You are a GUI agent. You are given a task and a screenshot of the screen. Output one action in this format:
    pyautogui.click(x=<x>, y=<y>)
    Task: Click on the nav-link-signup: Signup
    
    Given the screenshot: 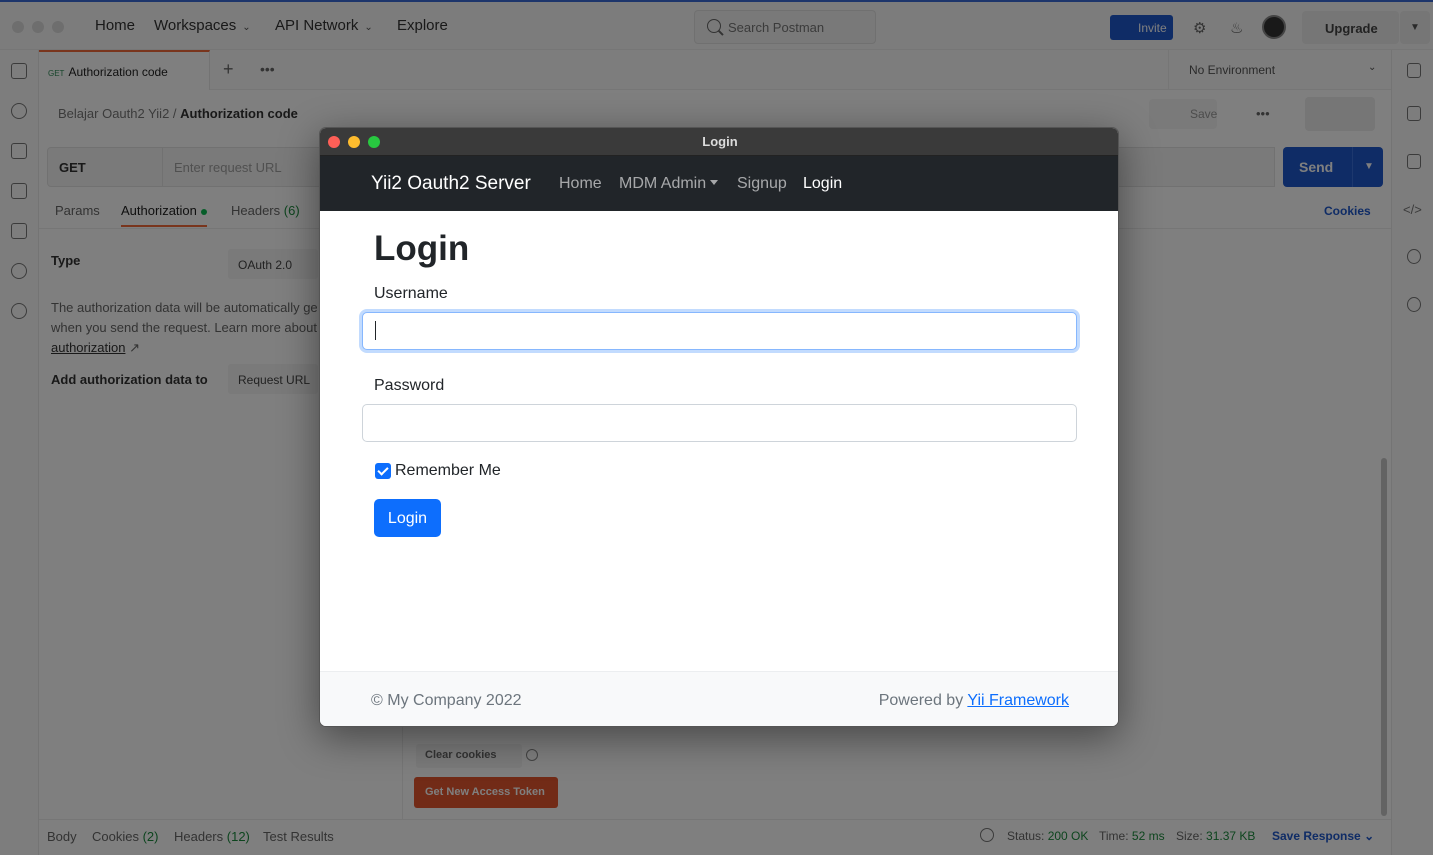 What is the action you would take?
    pyautogui.click(x=762, y=184)
    